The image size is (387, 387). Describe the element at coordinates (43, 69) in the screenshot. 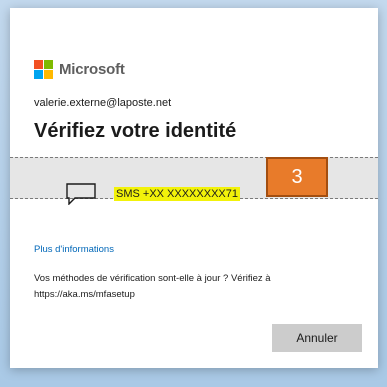

I see `microsoft-logo-icon` at that location.